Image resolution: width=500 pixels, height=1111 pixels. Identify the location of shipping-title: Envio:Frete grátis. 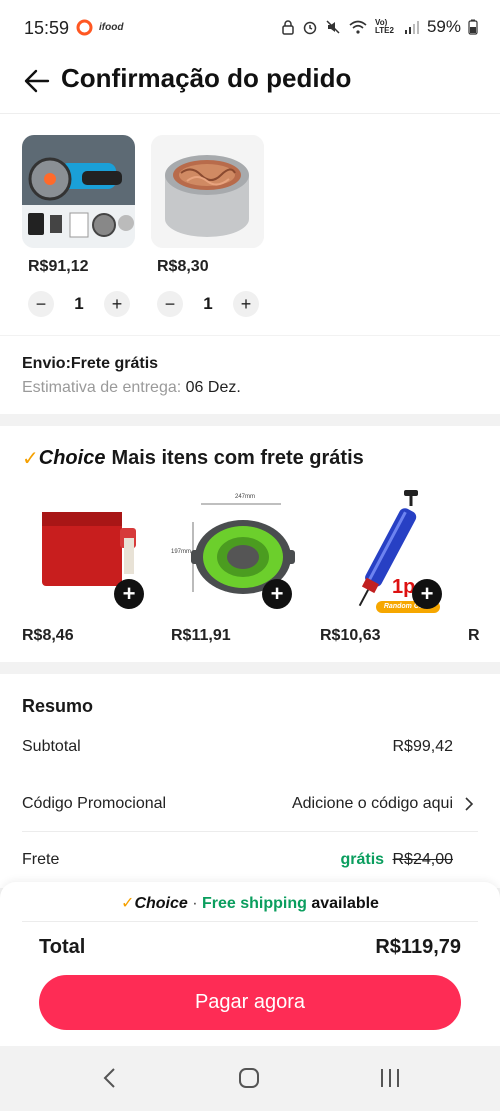
(90, 363).